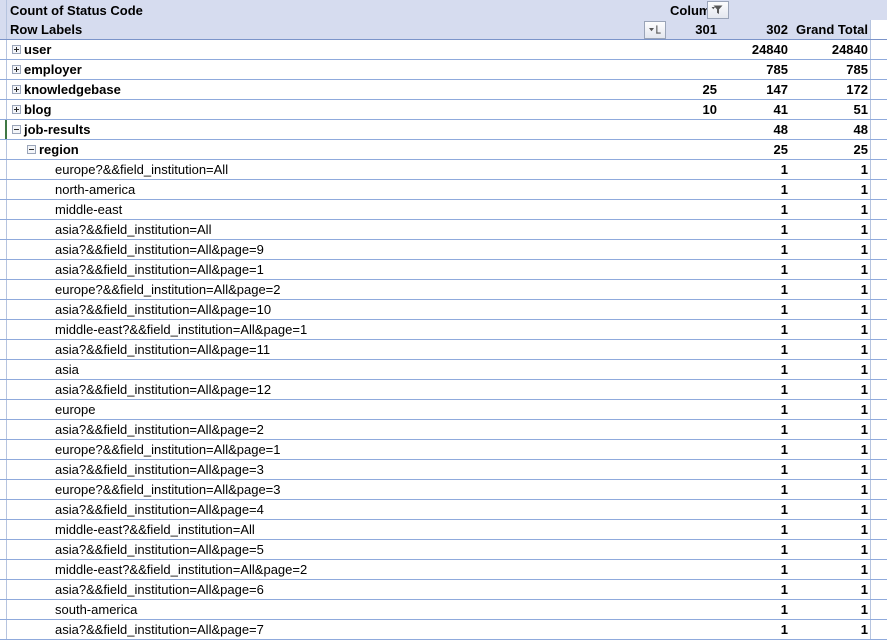 This screenshot has height=642, width=887. I want to click on table-row: asia?&&field_institution=All 1 1, so click(443, 230).